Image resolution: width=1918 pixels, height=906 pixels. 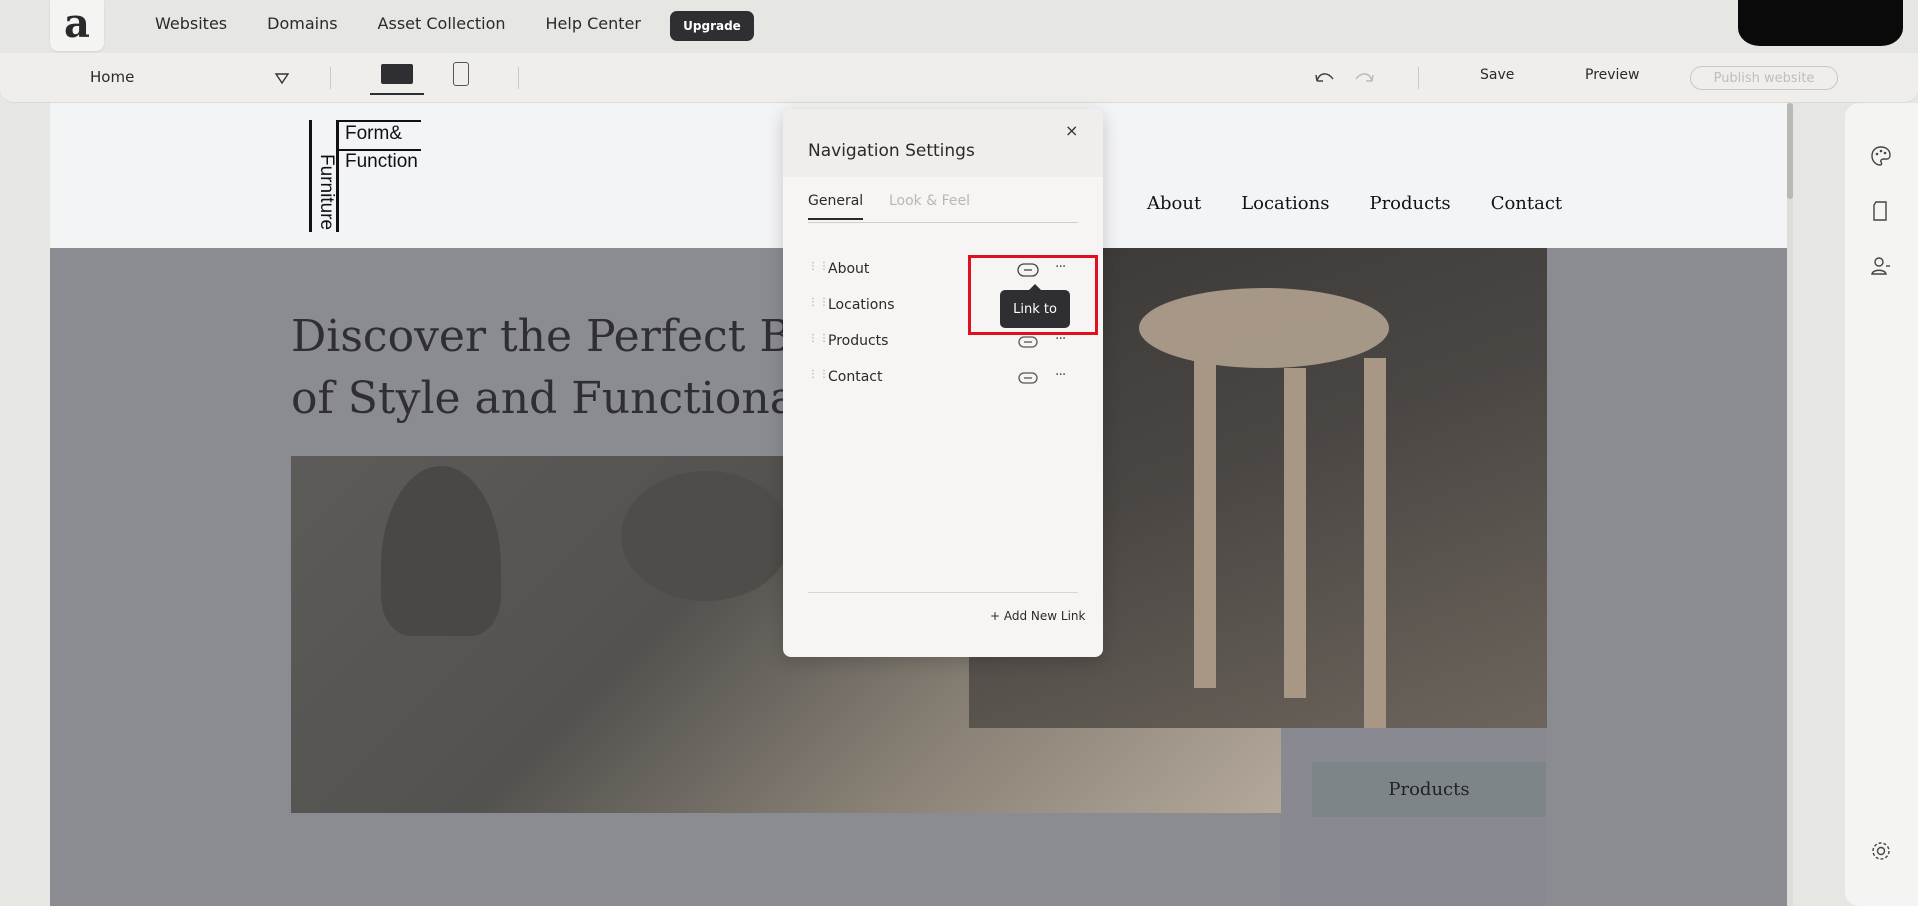 I want to click on logo-text-form: Form&, so click(x=373, y=133).